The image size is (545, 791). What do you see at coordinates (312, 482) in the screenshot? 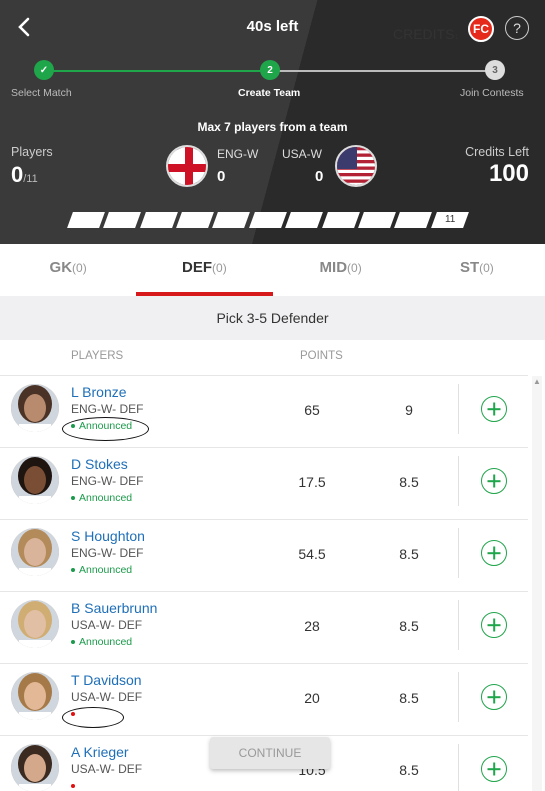
I see `player-points: 17.5` at bounding box center [312, 482].